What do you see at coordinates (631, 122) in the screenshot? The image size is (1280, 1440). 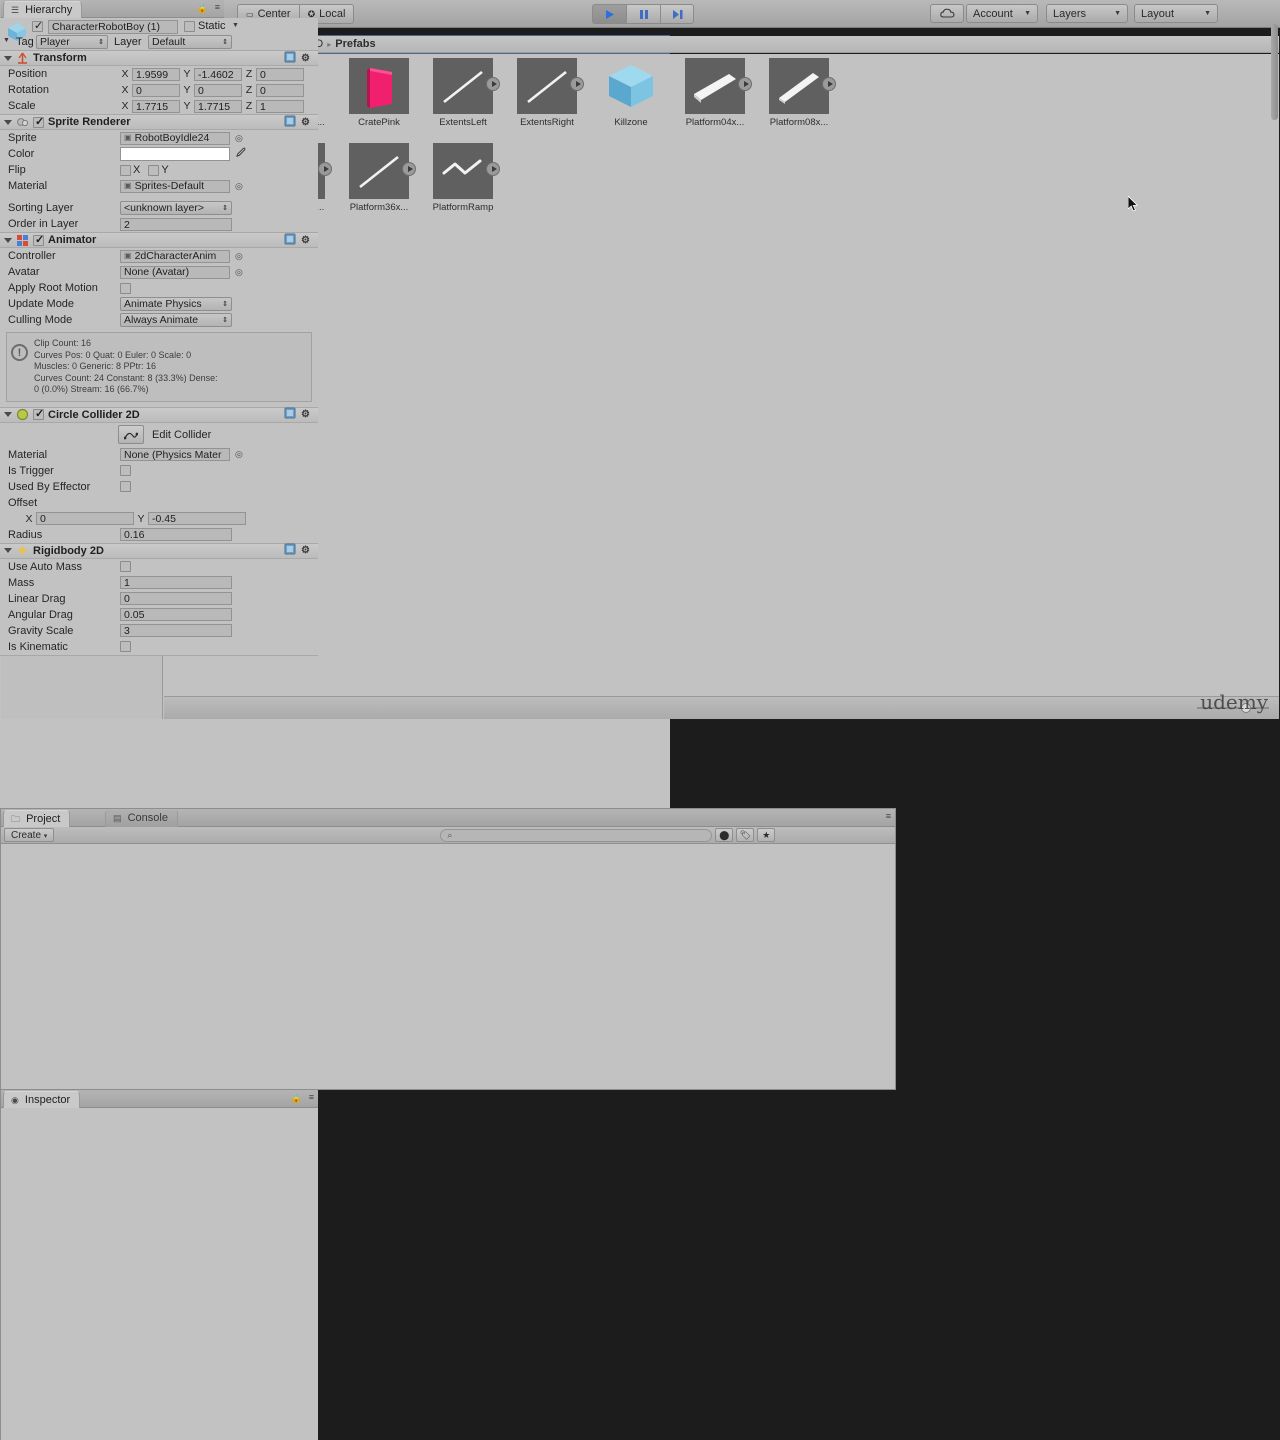 I see `asset-label: Killzone` at bounding box center [631, 122].